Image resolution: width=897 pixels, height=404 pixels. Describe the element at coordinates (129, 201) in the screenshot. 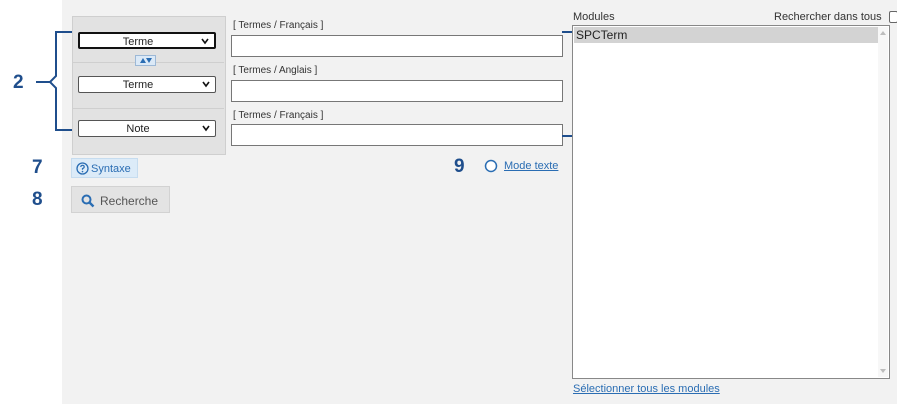

I see `search-label: Recherche` at that location.